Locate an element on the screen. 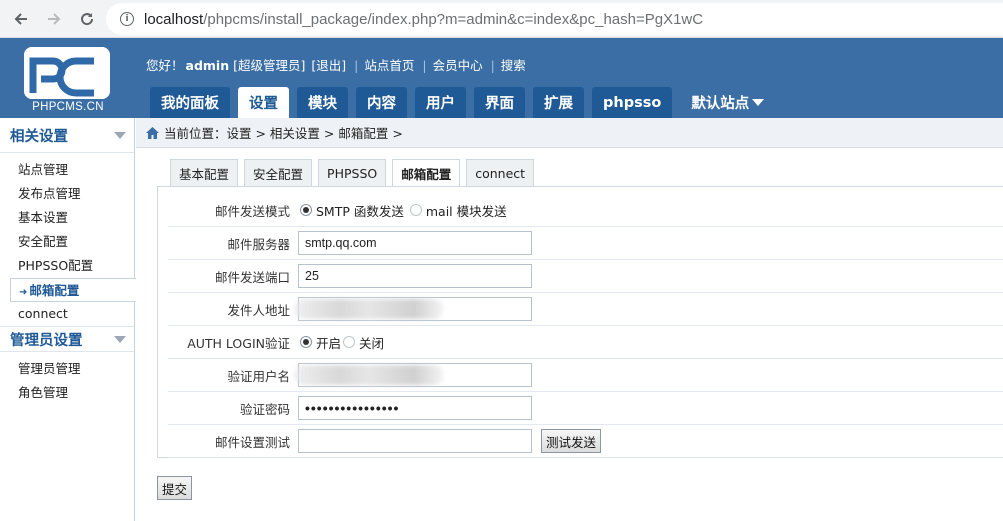 The image size is (1003, 521). port-label: 邮件发送端口 is located at coordinates (252, 277).